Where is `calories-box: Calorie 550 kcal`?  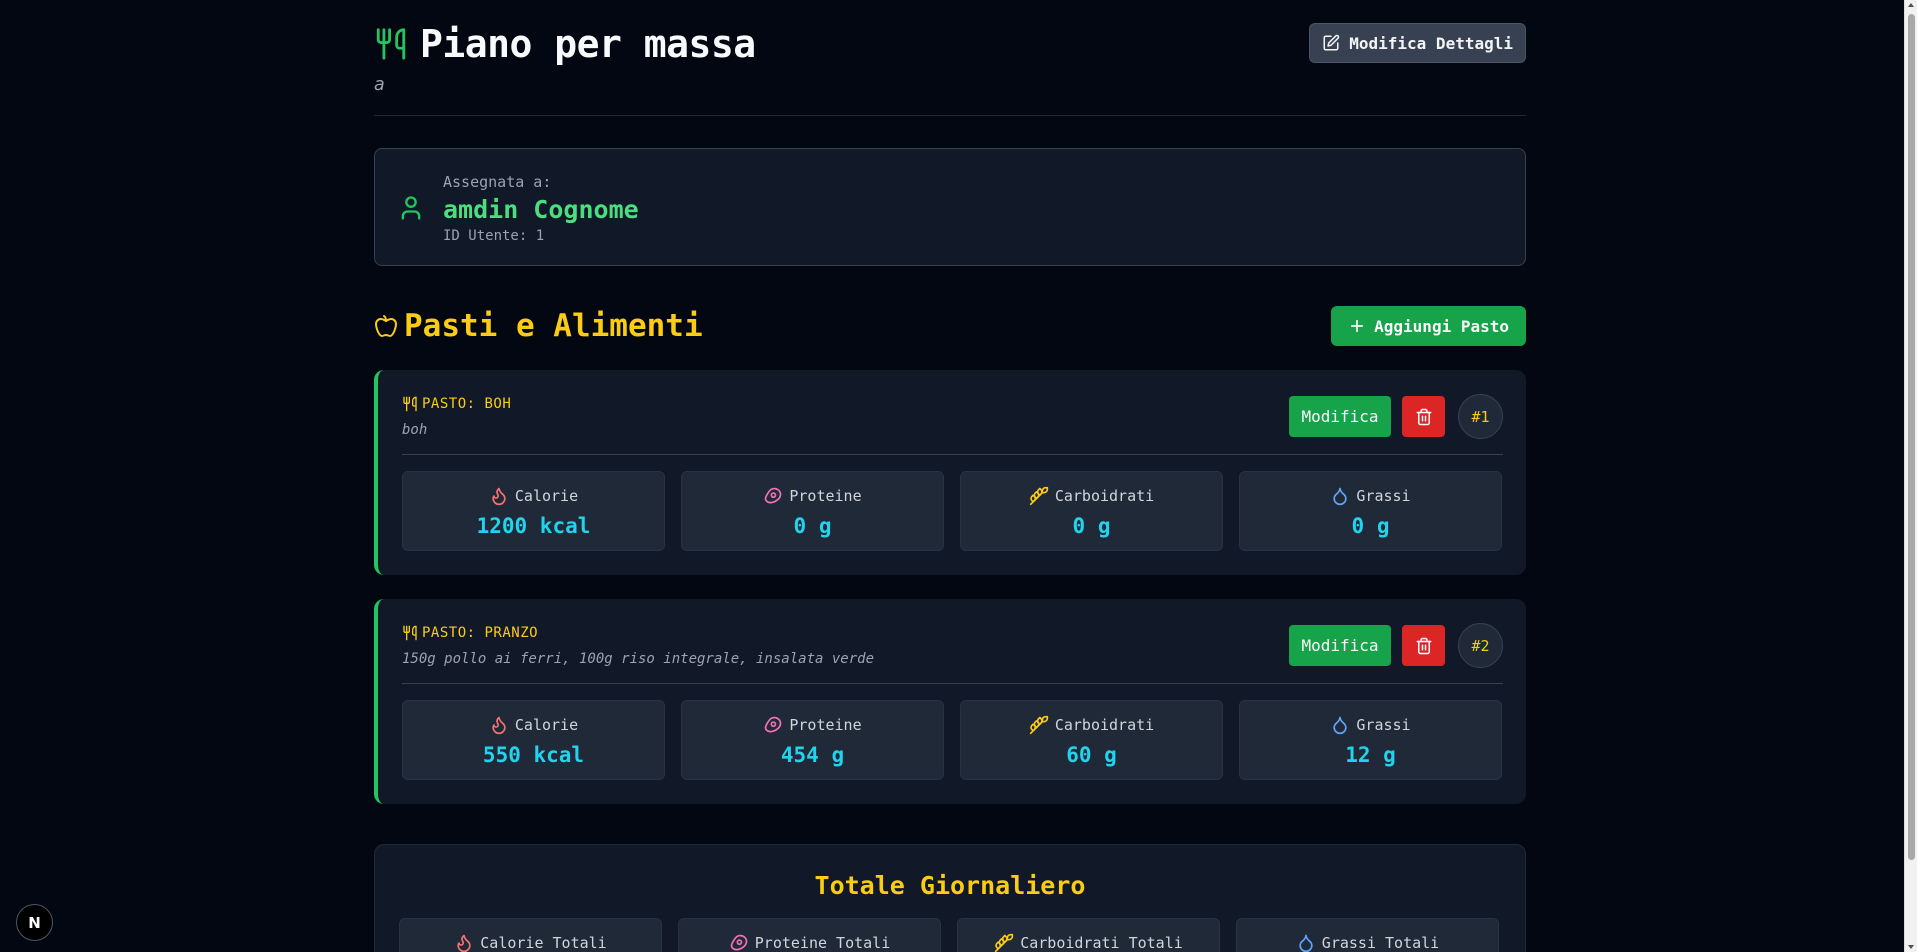
calories-box: Calorie 550 kcal is located at coordinates (533, 740).